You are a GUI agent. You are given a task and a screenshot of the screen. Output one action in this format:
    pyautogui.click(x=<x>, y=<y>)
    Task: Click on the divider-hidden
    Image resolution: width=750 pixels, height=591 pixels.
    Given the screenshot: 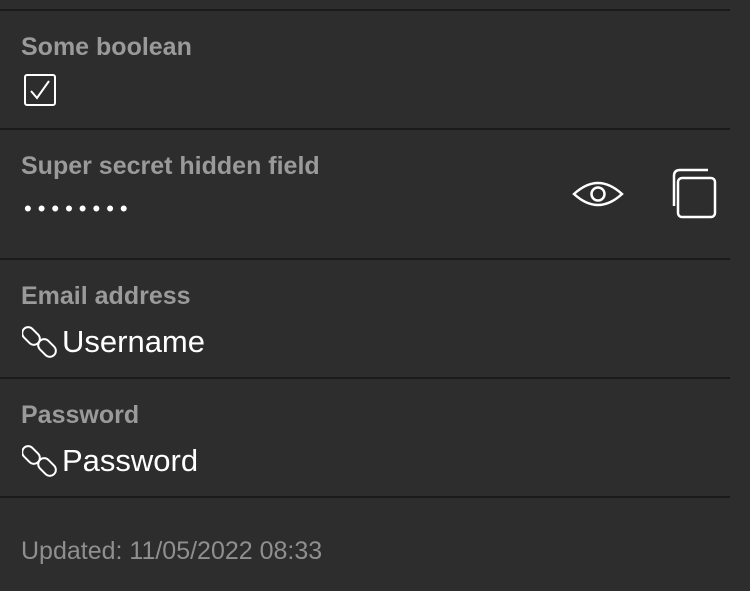 What is the action you would take?
    pyautogui.click(x=365, y=259)
    